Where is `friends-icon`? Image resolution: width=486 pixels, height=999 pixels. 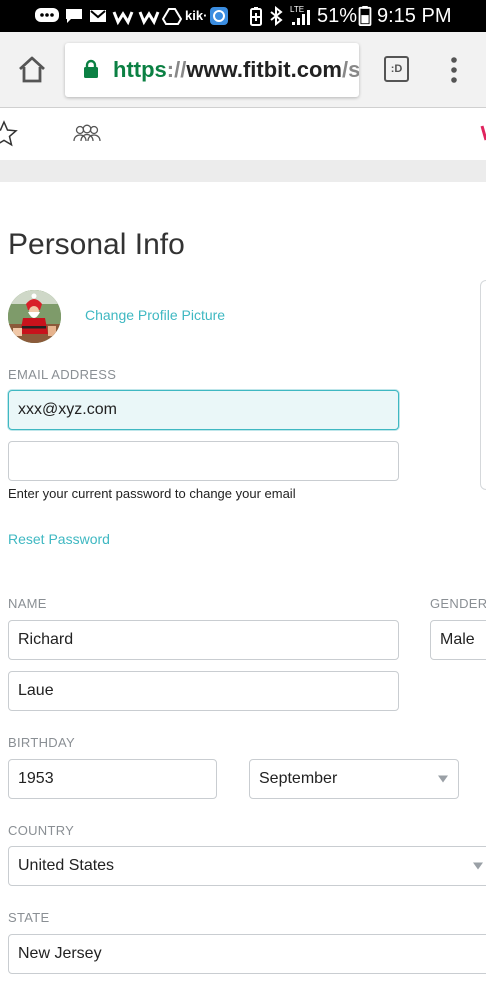
friends-icon is located at coordinates (87, 134).